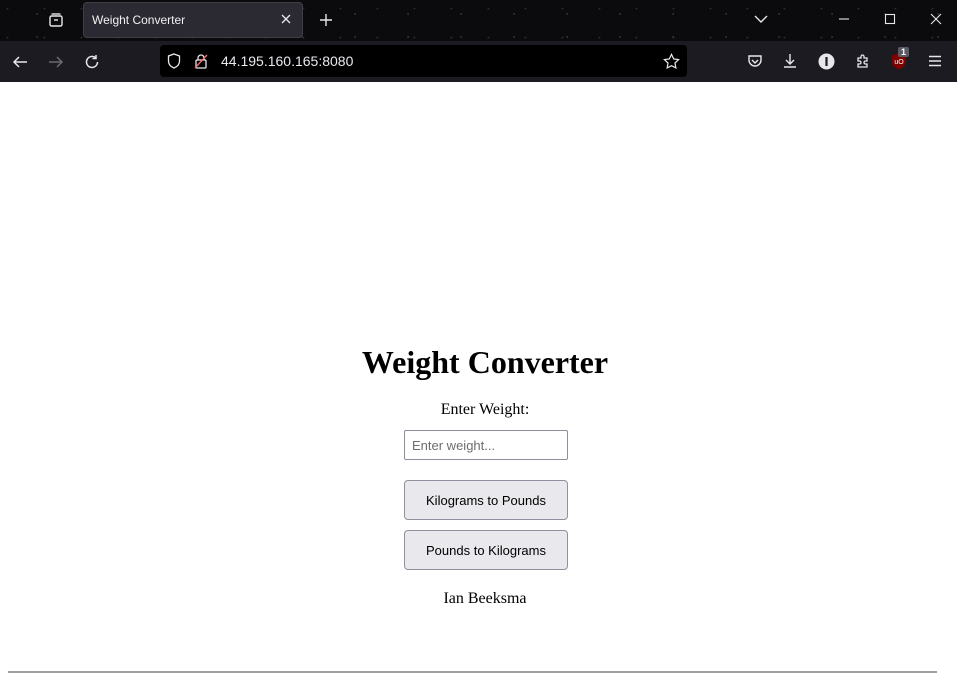 Image resolution: width=957 pixels, height=675 pixels. Describe the element at coordinates (20, 62) in the screenshot. I see `back-arrow-icon` at that location.